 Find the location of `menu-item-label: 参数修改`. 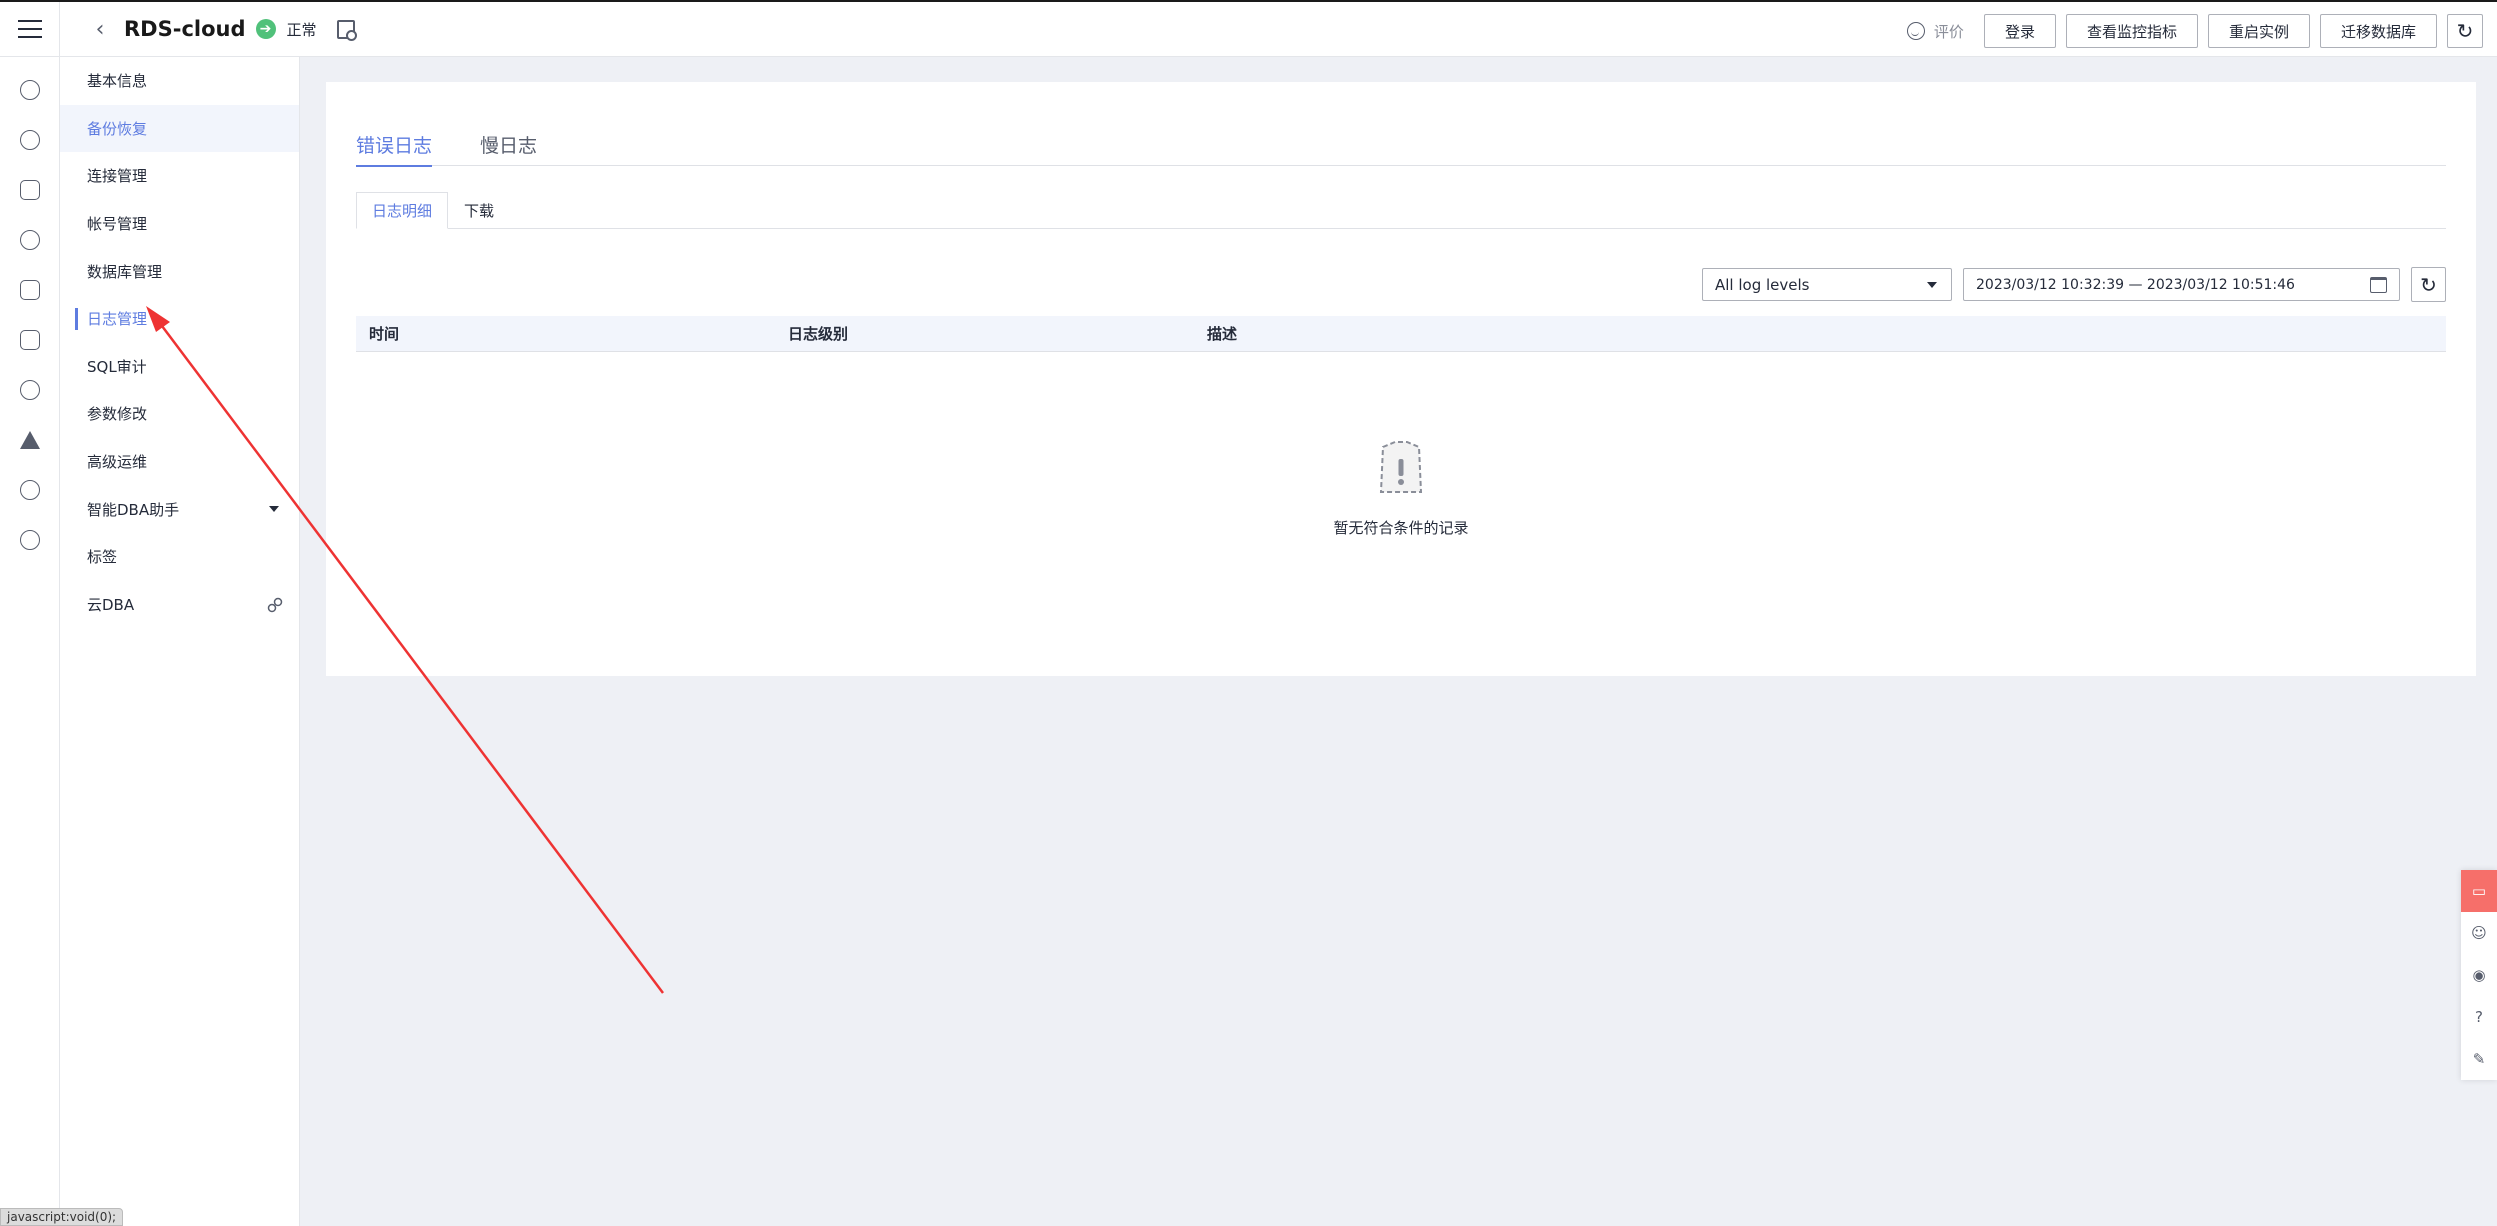

menu-item-label: 参数修改 is located at coordinates (117, 414).